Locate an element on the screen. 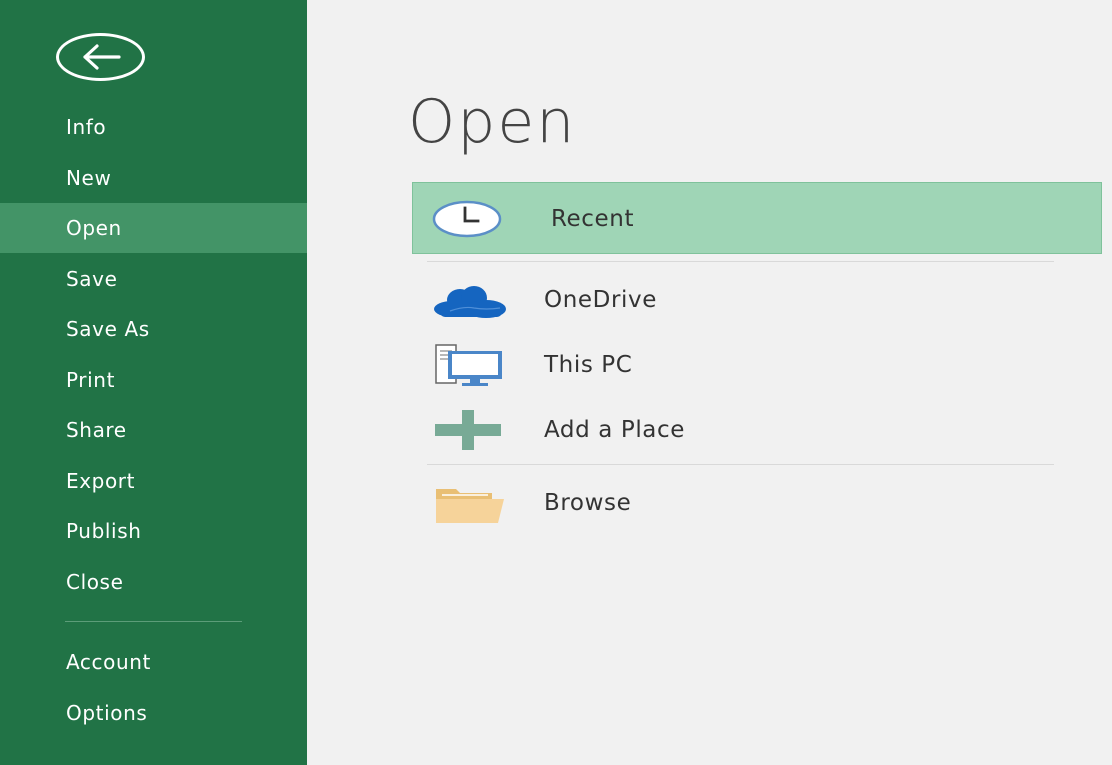  location-label: Recent is located at coordinates (593, 219).